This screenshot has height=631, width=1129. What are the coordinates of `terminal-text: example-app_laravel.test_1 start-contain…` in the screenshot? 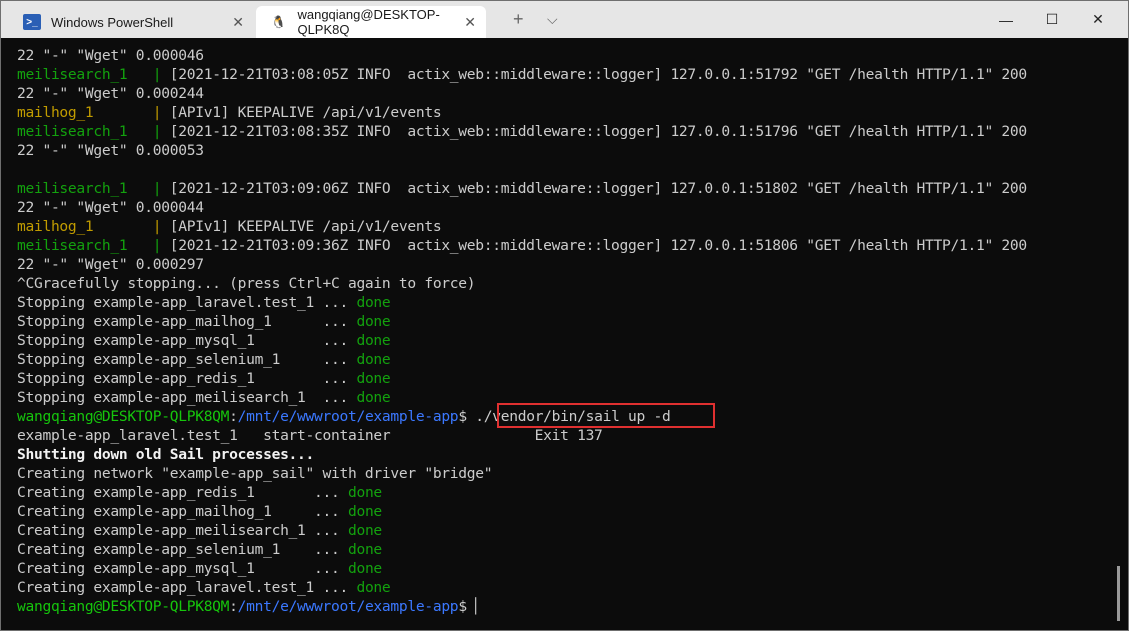 It's located at (310, 435).